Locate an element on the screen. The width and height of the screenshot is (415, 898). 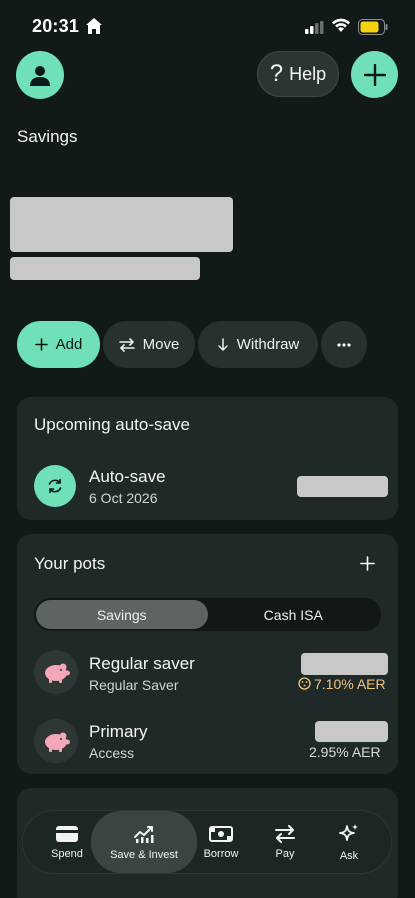
nav-pay-label: Pay is located at coordinates (285, 853).